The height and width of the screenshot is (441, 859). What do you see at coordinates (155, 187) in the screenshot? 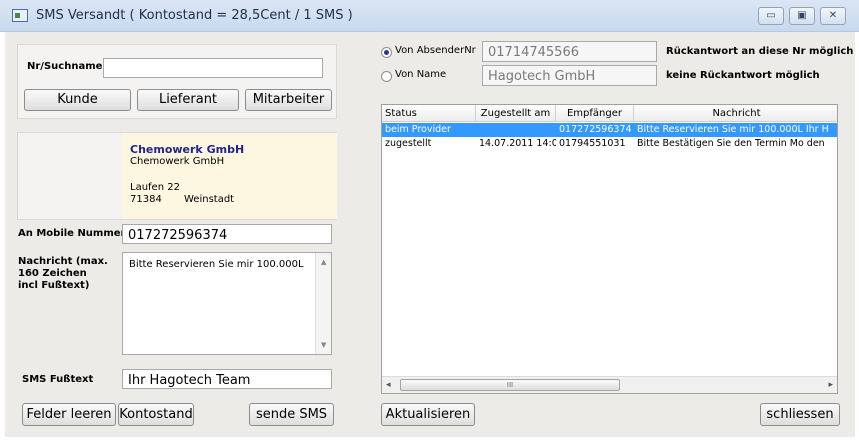
I see `address-street: Laufen 22` at bounding box center [155, 187].